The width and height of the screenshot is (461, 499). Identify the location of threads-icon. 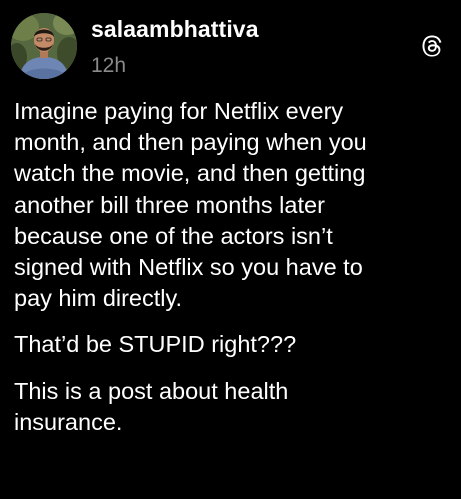
(432, 46).